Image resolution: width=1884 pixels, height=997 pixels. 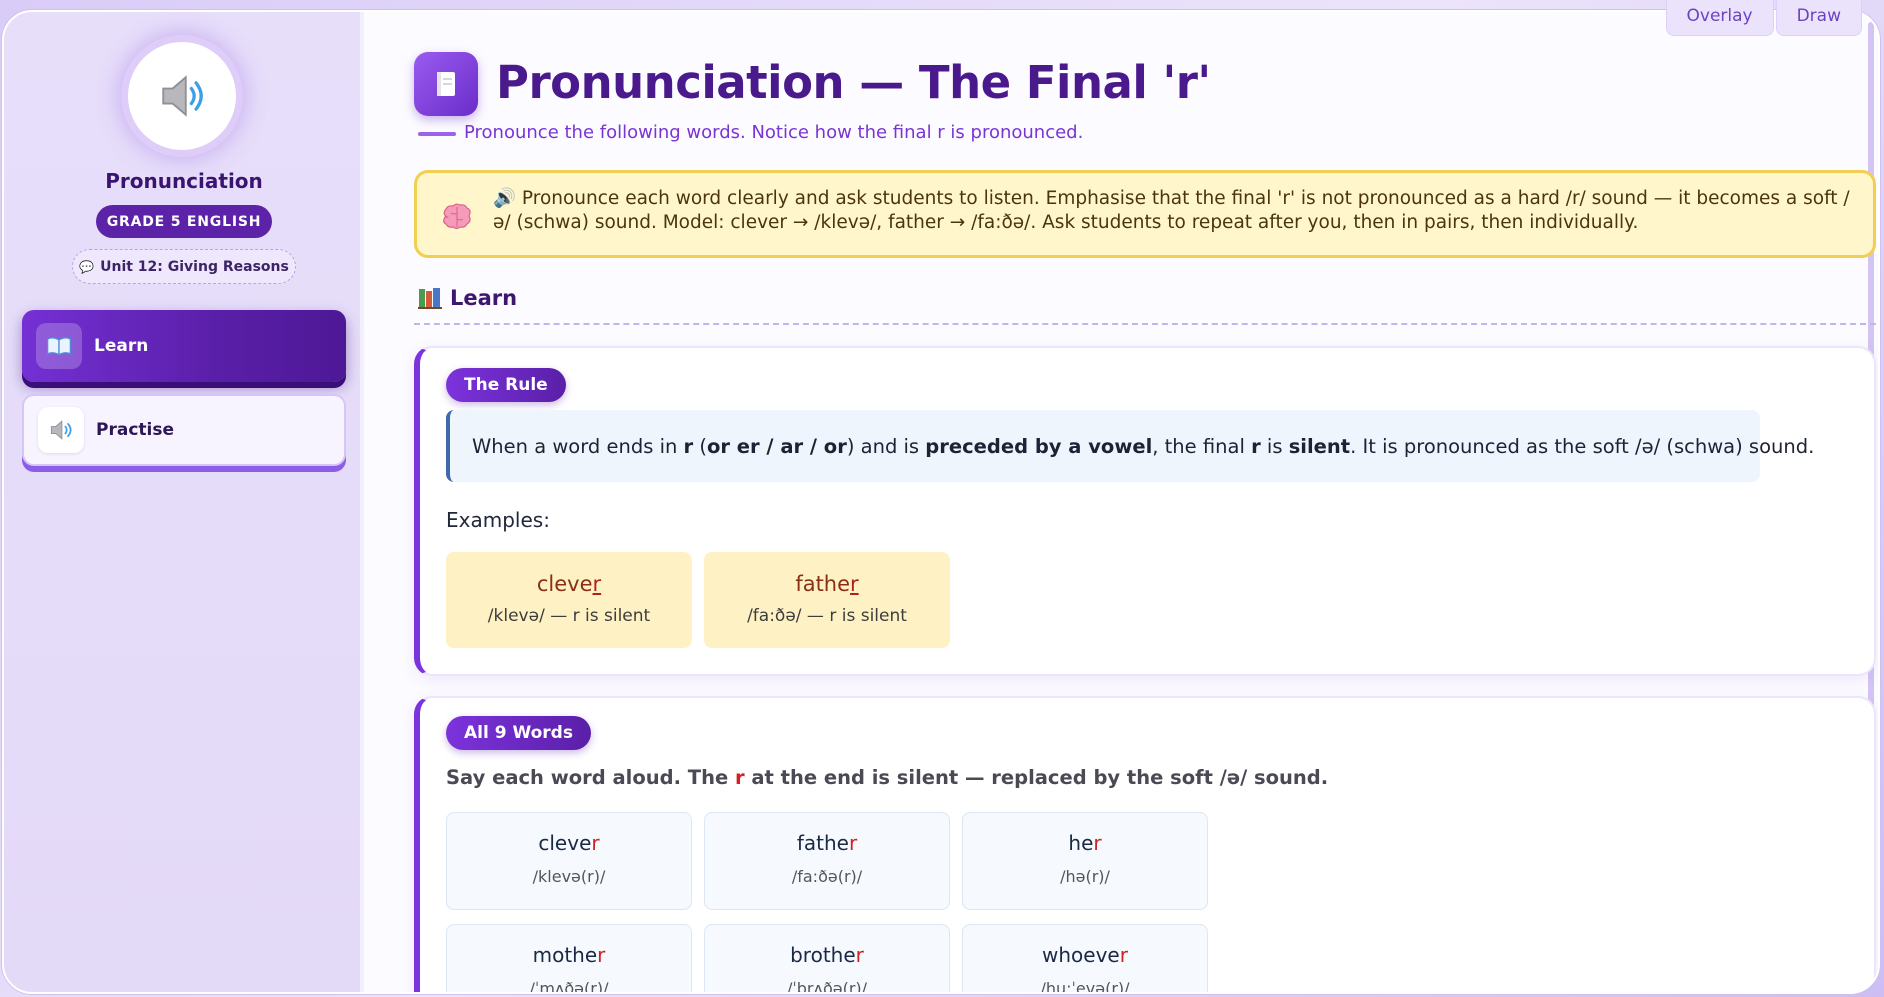 I want to click on word-tile: whoever /hu:ˈevə(r)/, so click(x=1085, y=958).